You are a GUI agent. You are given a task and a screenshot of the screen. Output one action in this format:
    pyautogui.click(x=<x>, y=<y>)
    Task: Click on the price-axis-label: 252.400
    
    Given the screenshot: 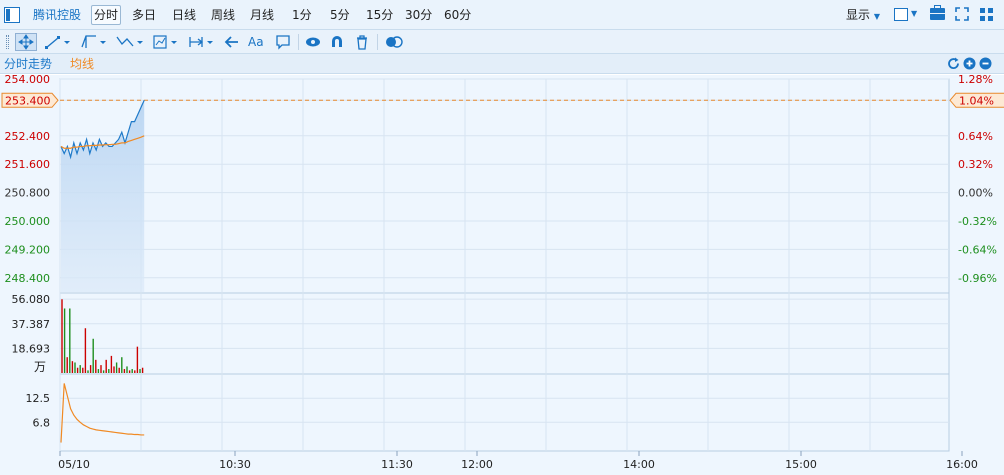 What is the action you would take?
    pyautogui.click(x=28, y=136)
    